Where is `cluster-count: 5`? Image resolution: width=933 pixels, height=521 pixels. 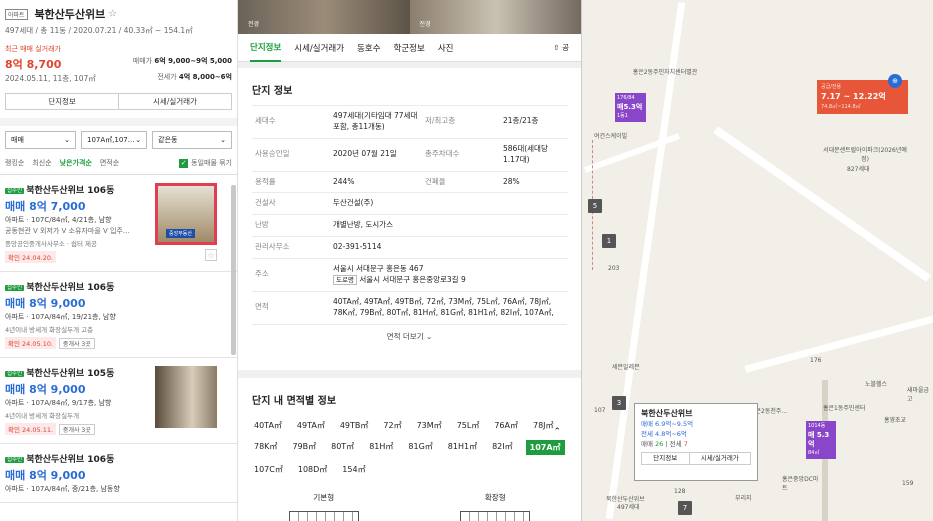 cluster-count: 5 is located at coordinates (595, 206).